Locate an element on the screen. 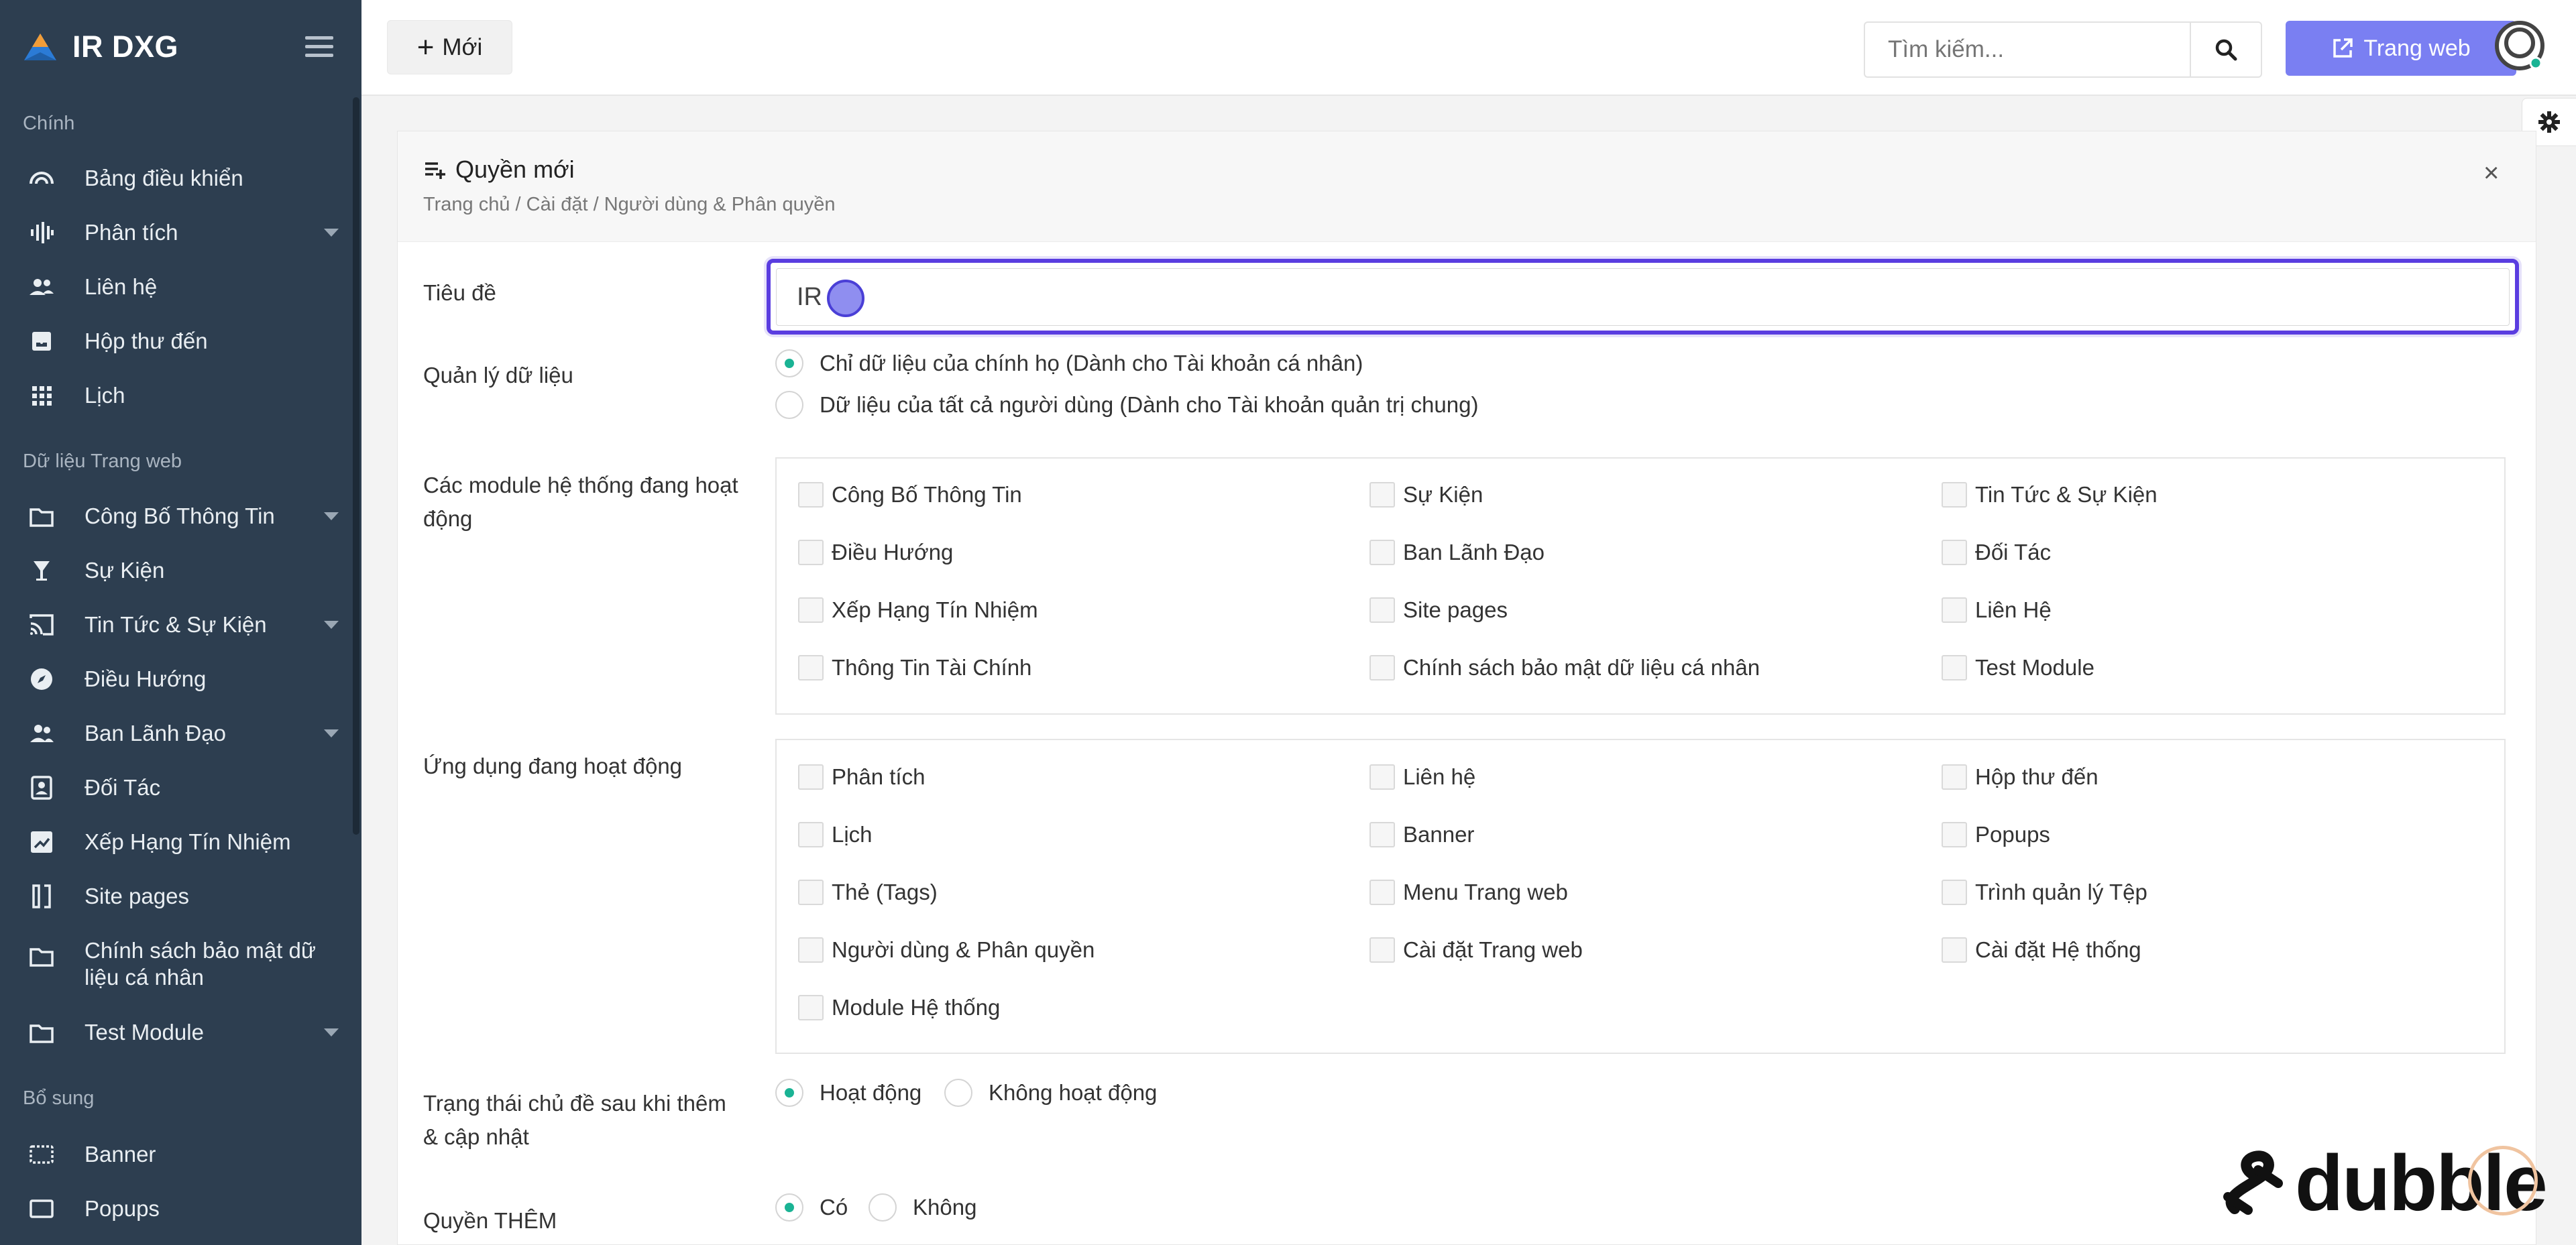 Image resolution: width=2576 pixels, height=1245 pixels. module-checkbox: Test Module is located at coordinates (2018, 667).